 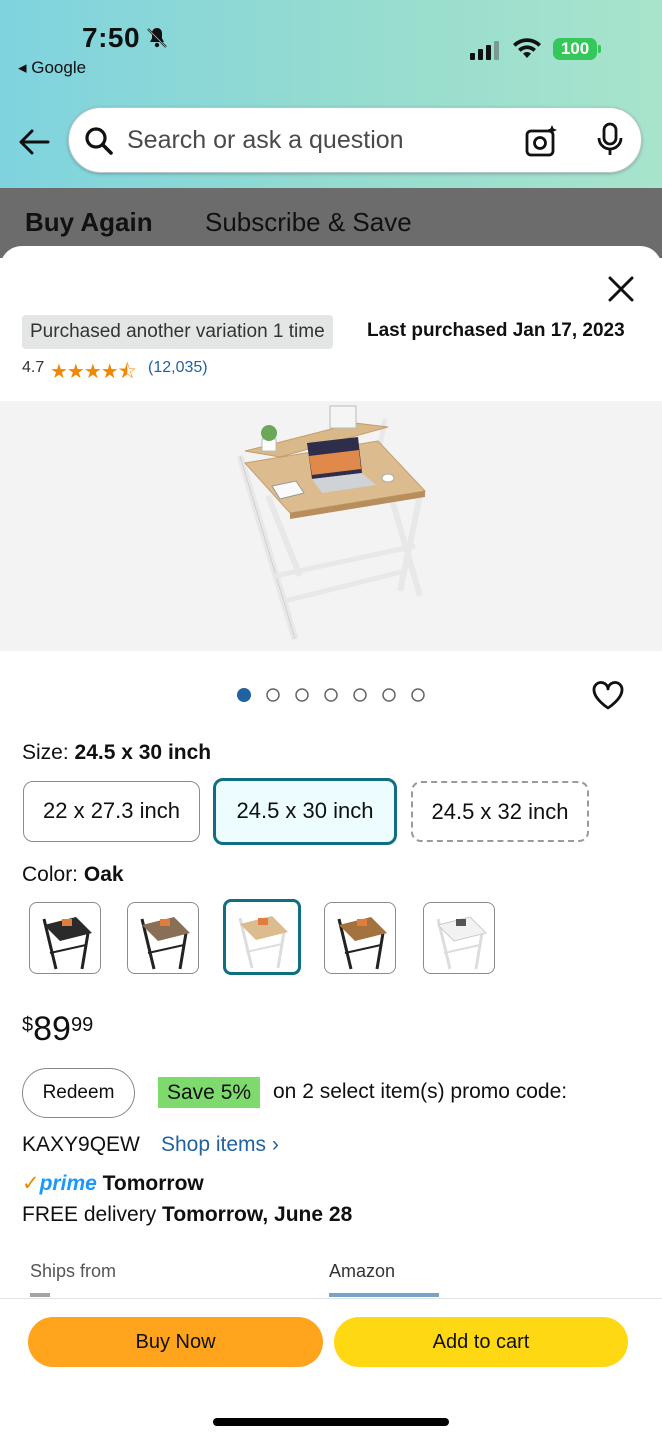 What do you see at coordinates (500, 811) in the screenshot?
I see `size-option-24x32: 24.5 x 32 inch` at bounding box center [500, 811].